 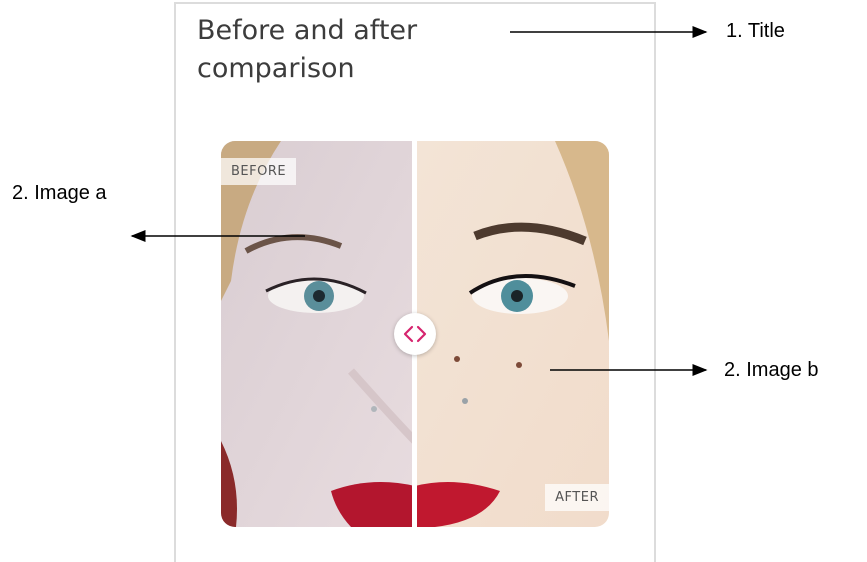 What do you see at coordinates (755, 31) in the screenshot?
I see `annotation-title: 1. Title` at bounding box center [755, 31].